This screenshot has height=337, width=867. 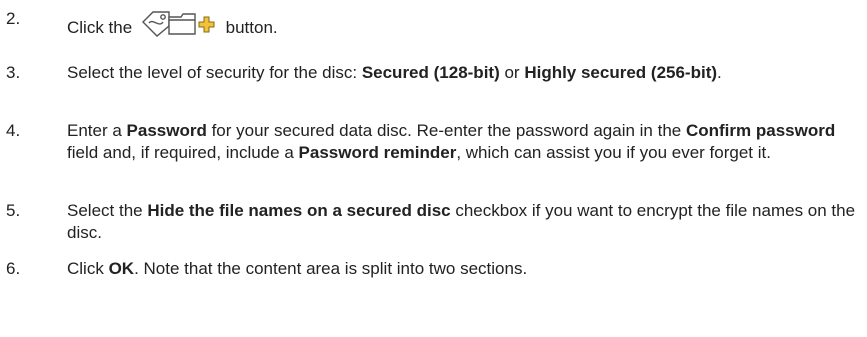 What do you see at coordinates (13, 72) in the screenshot?
I see `step-number: 3.` at bounding box center [13, 72].